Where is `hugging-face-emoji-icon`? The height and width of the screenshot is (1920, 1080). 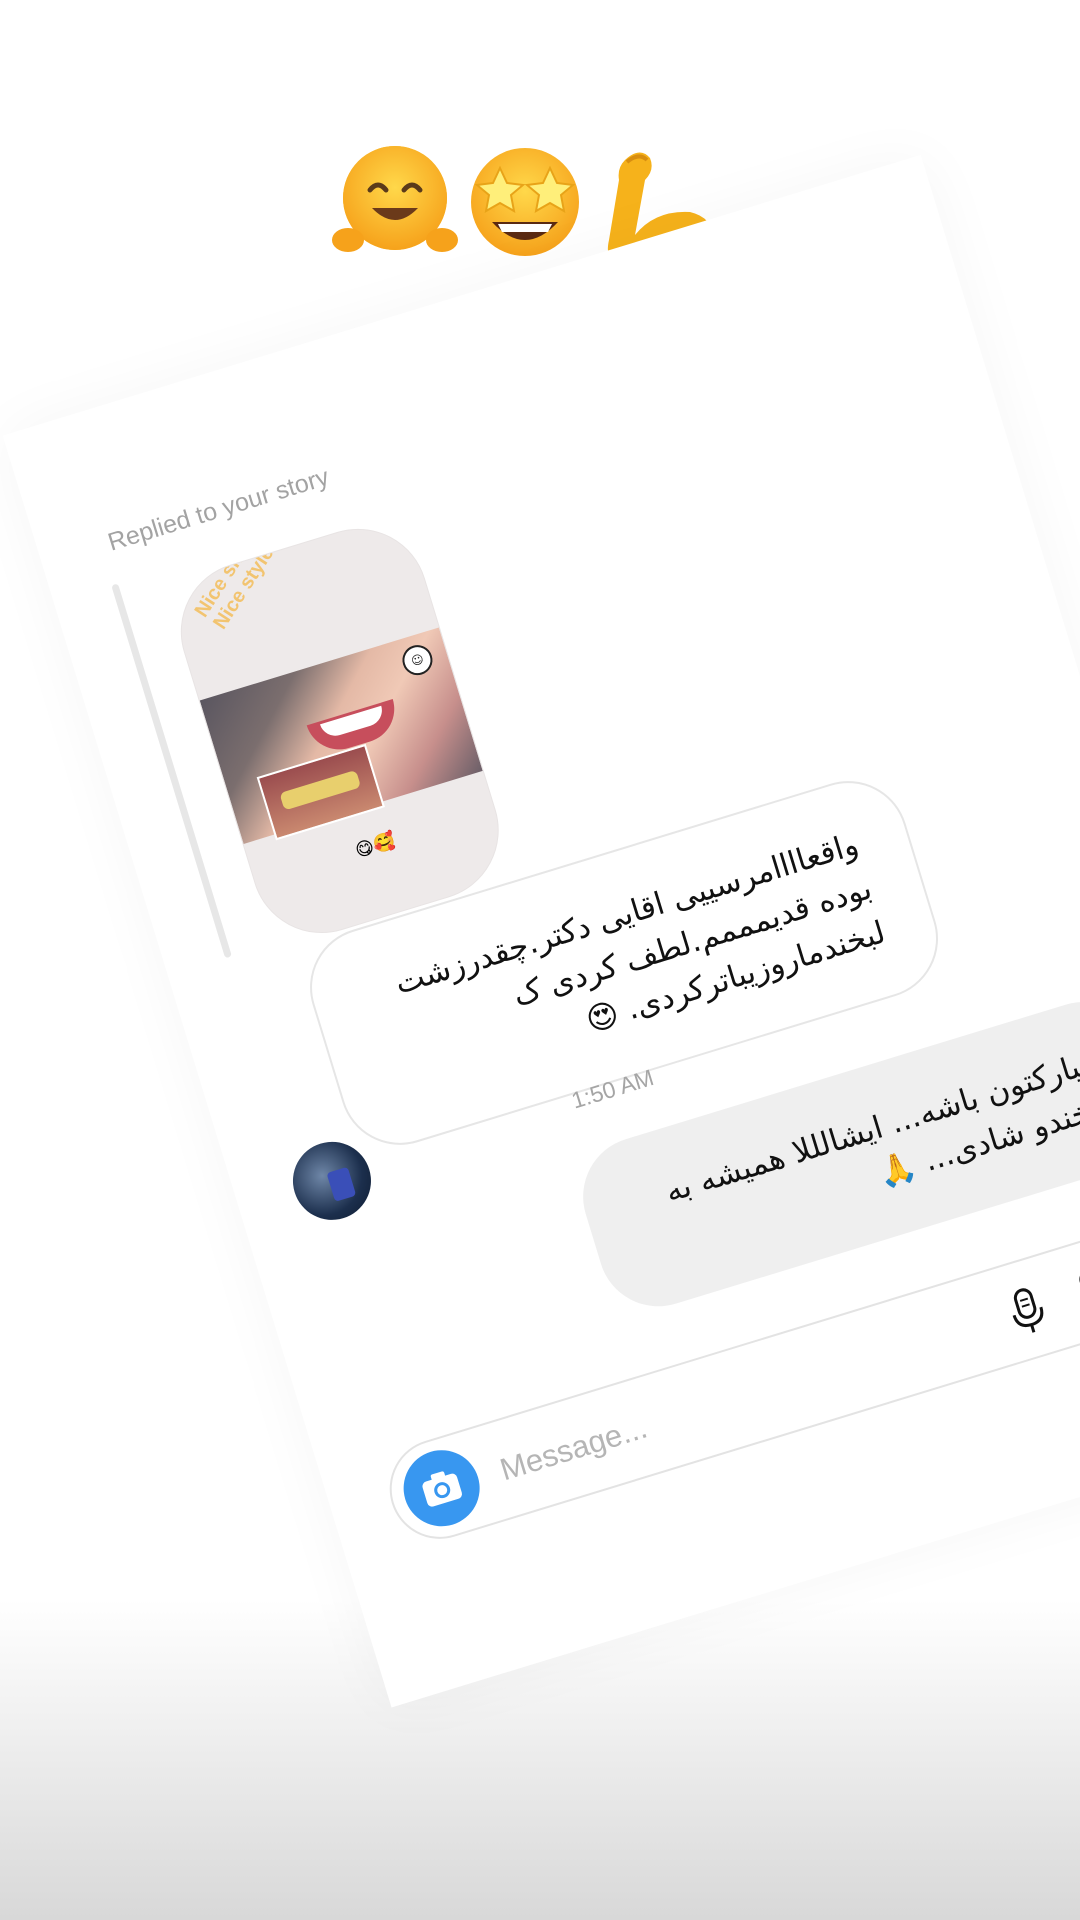 hugging-face-emoji-icon is located at coordinates (395, 199).